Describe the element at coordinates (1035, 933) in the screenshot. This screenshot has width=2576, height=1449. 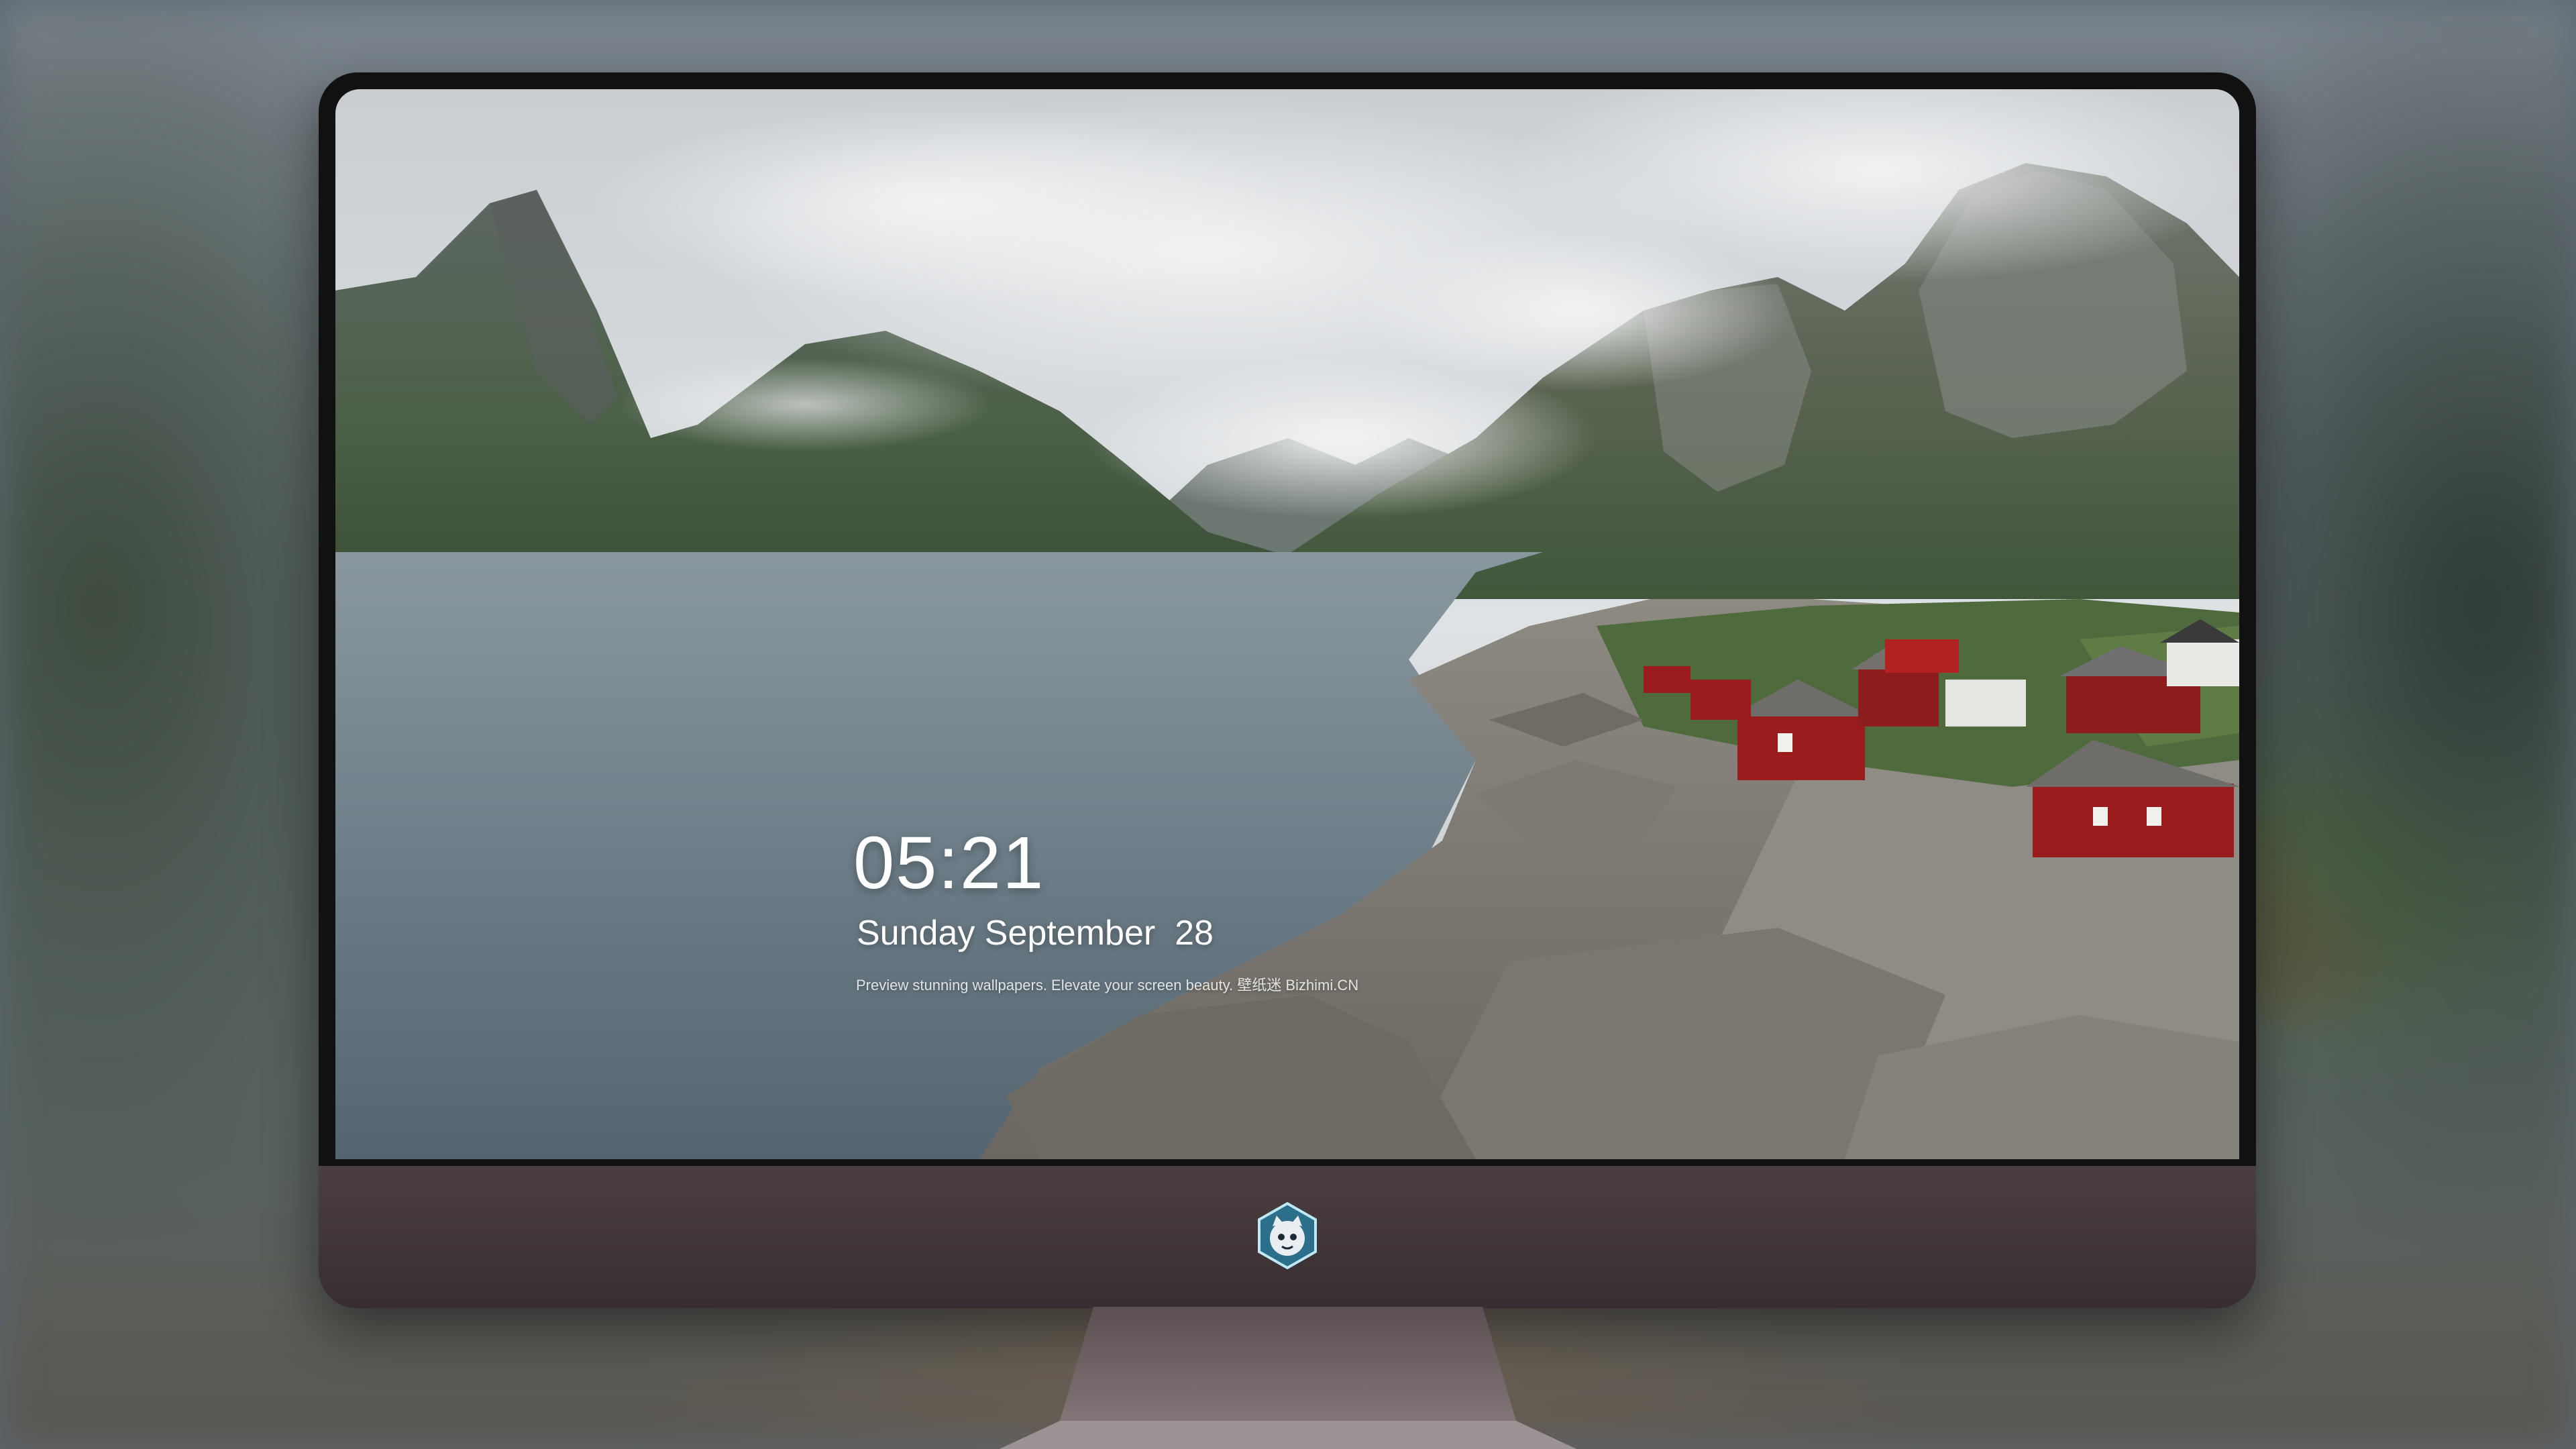
I see `lockscreen-date: Sunday September 28` at that location.